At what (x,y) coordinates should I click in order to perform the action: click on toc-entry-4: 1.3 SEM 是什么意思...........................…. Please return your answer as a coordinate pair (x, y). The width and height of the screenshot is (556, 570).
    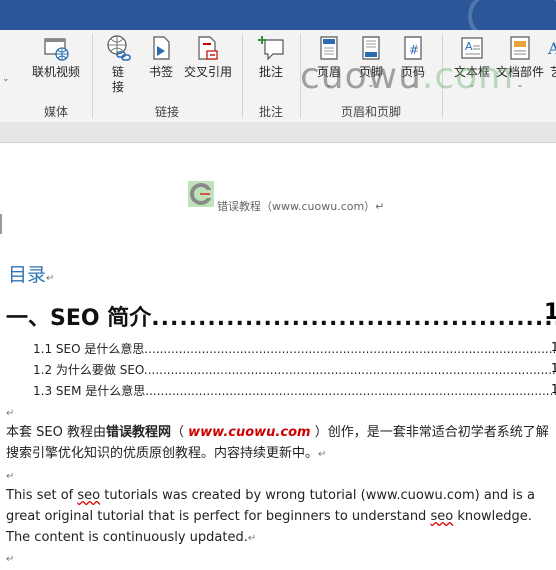
    Looking at the image, I should click on (294, 390).